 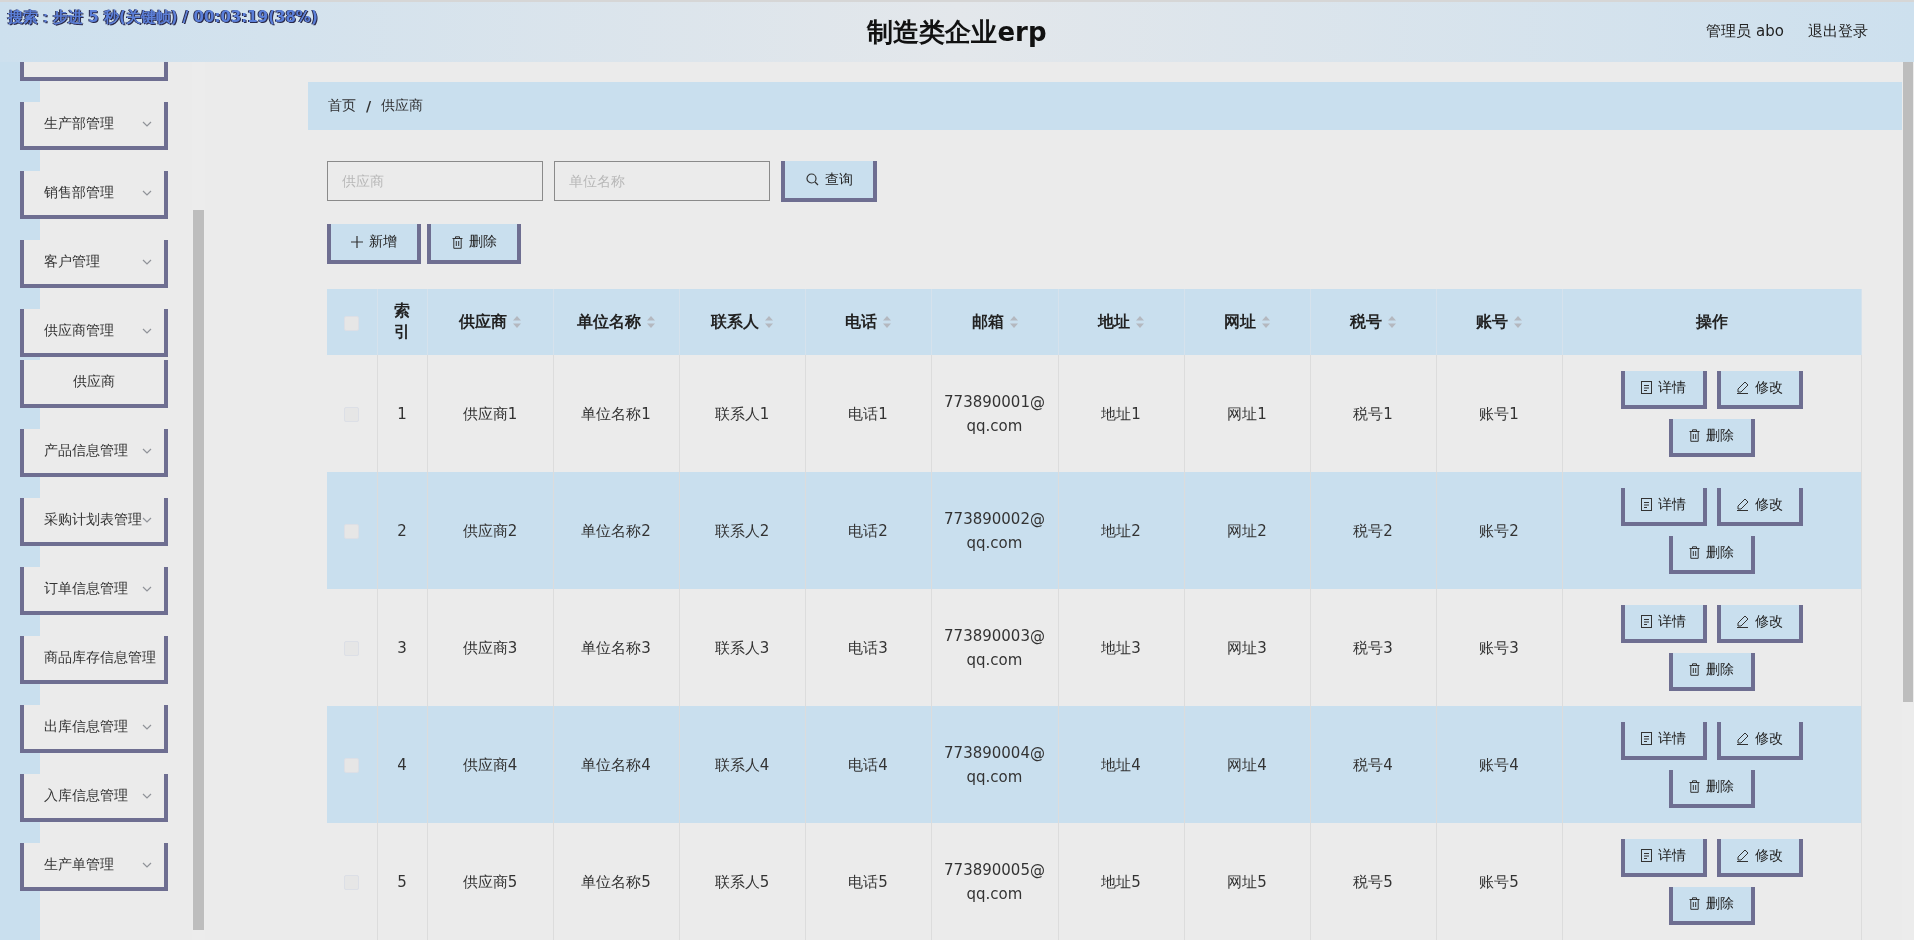 I want to click on table-cell-text: 网址2, so click(x=1247, y=531).